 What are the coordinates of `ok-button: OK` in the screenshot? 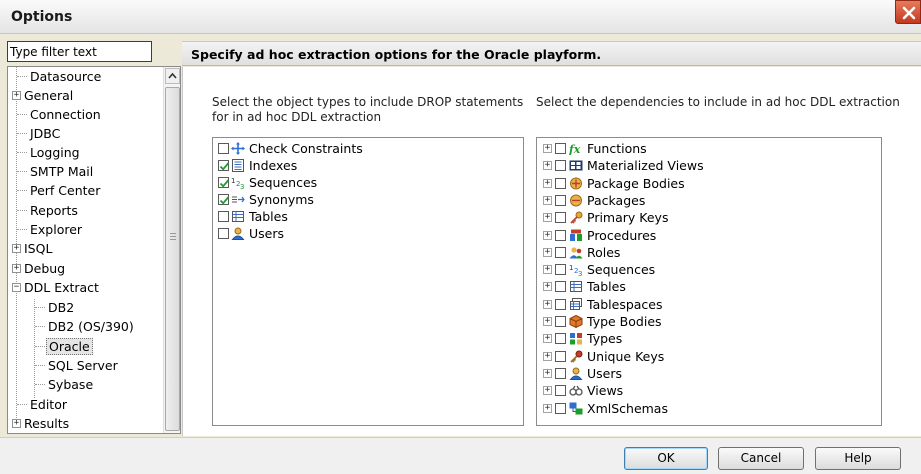 It's located at (666, 458).